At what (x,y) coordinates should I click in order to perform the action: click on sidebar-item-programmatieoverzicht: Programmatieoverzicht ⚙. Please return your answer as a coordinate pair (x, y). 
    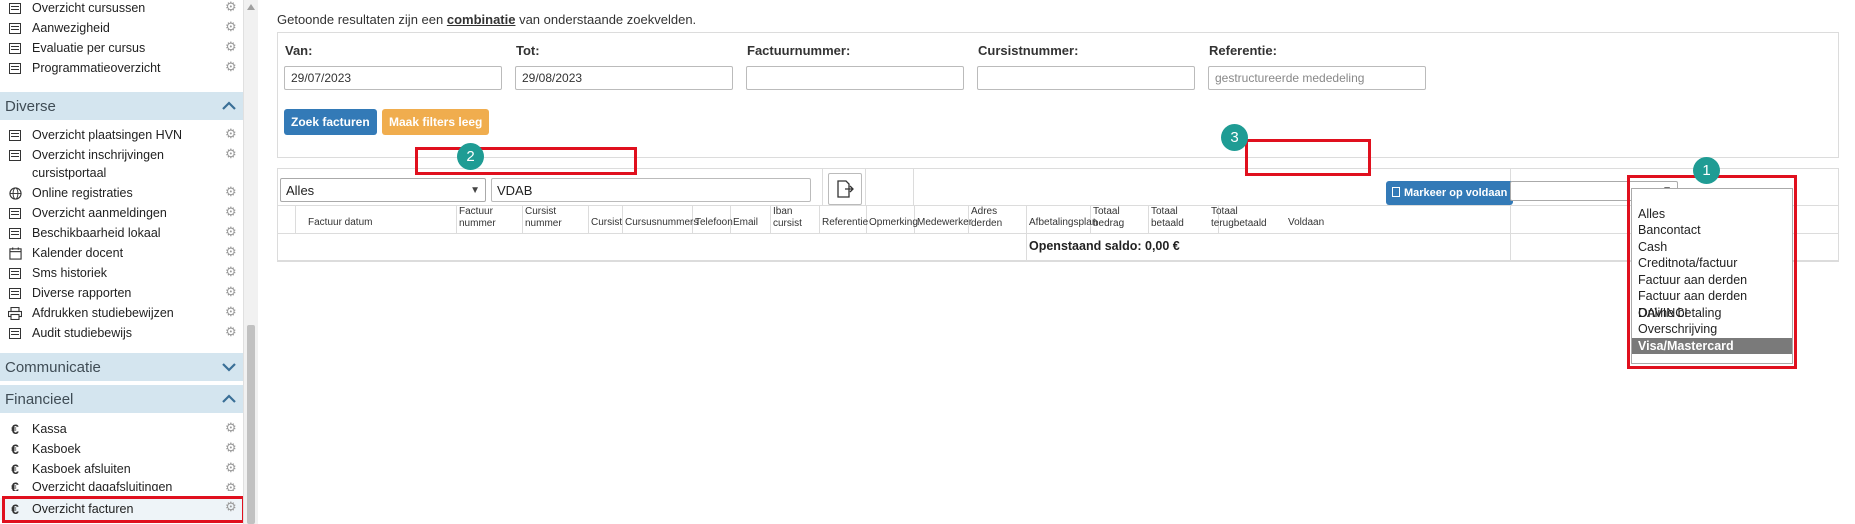
    Looking at the image, I should click on (121, 68).